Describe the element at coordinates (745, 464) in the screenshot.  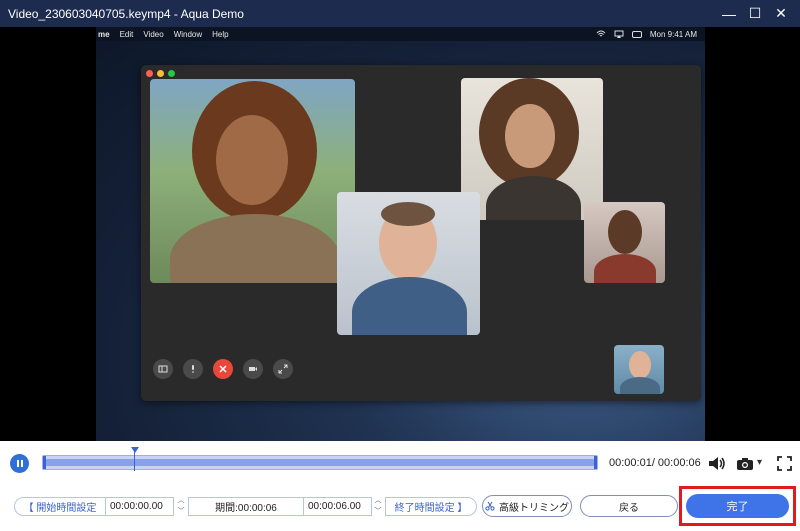
I see `snapshot-camera-icon` at that location.